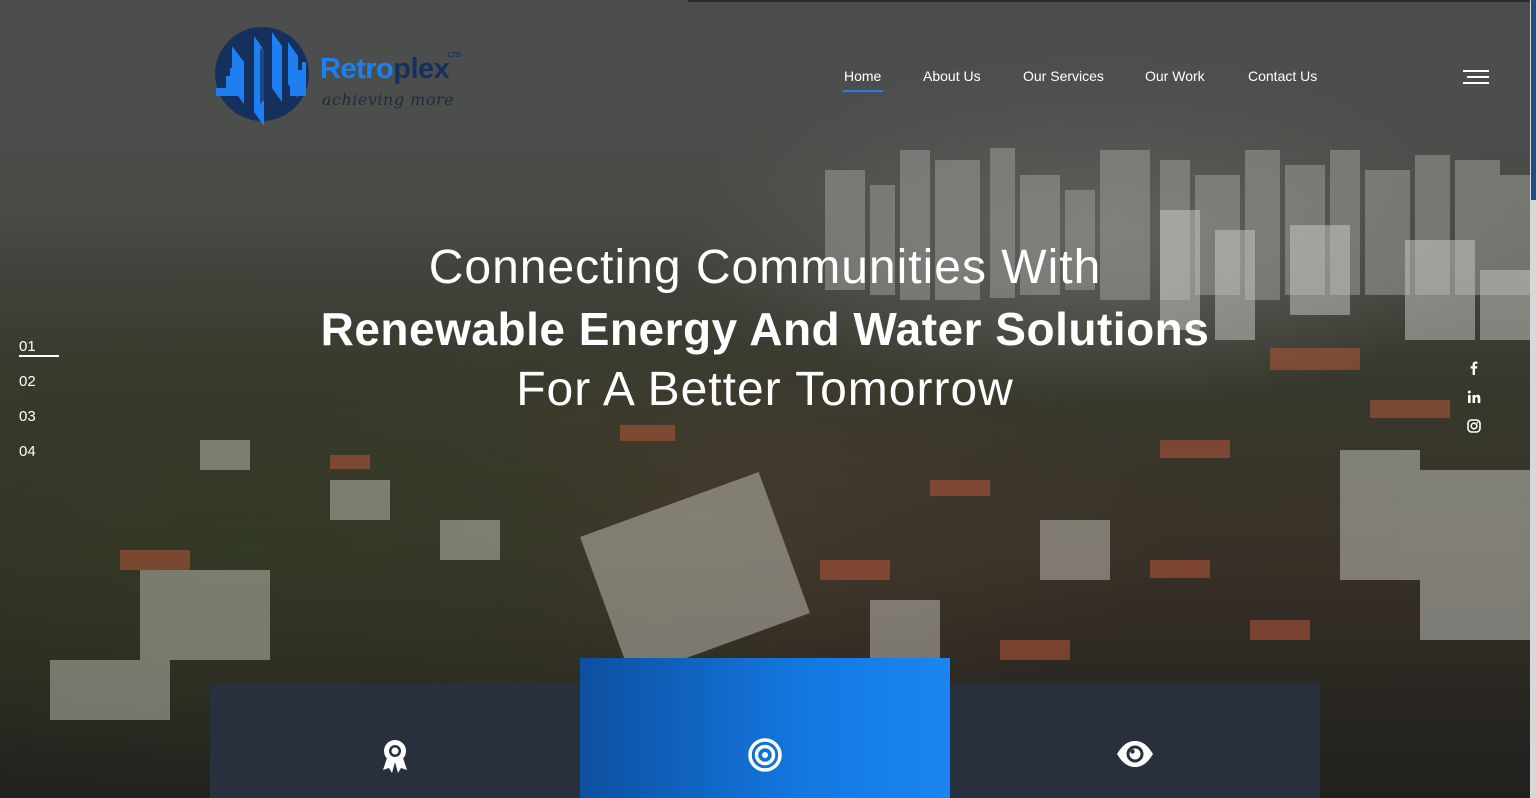 This screenshot has height=798, width=1537. I want to click on feature-box-vision, so click(1135, 740).